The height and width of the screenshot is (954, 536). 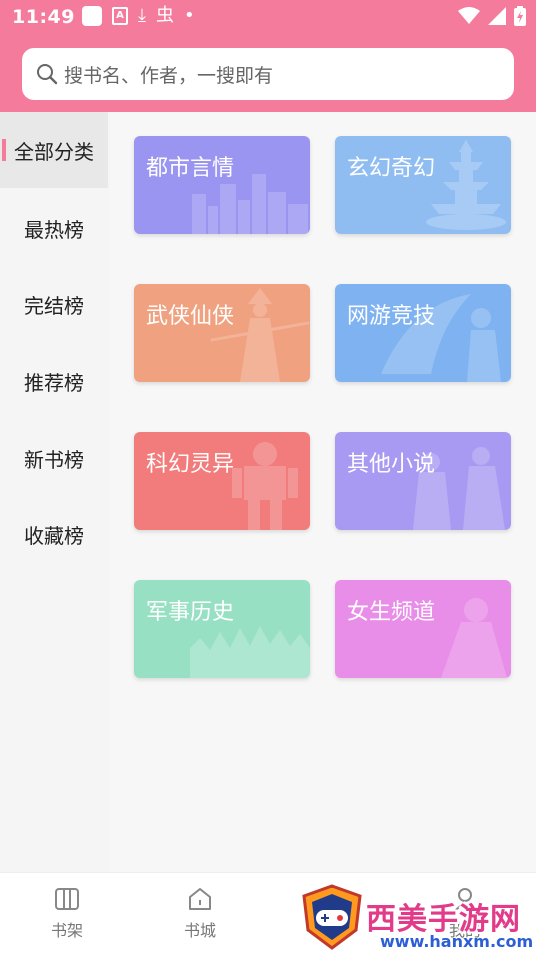 I want to click on sidebar-item-hottest: 最热榜, so click(x=54, y=228).